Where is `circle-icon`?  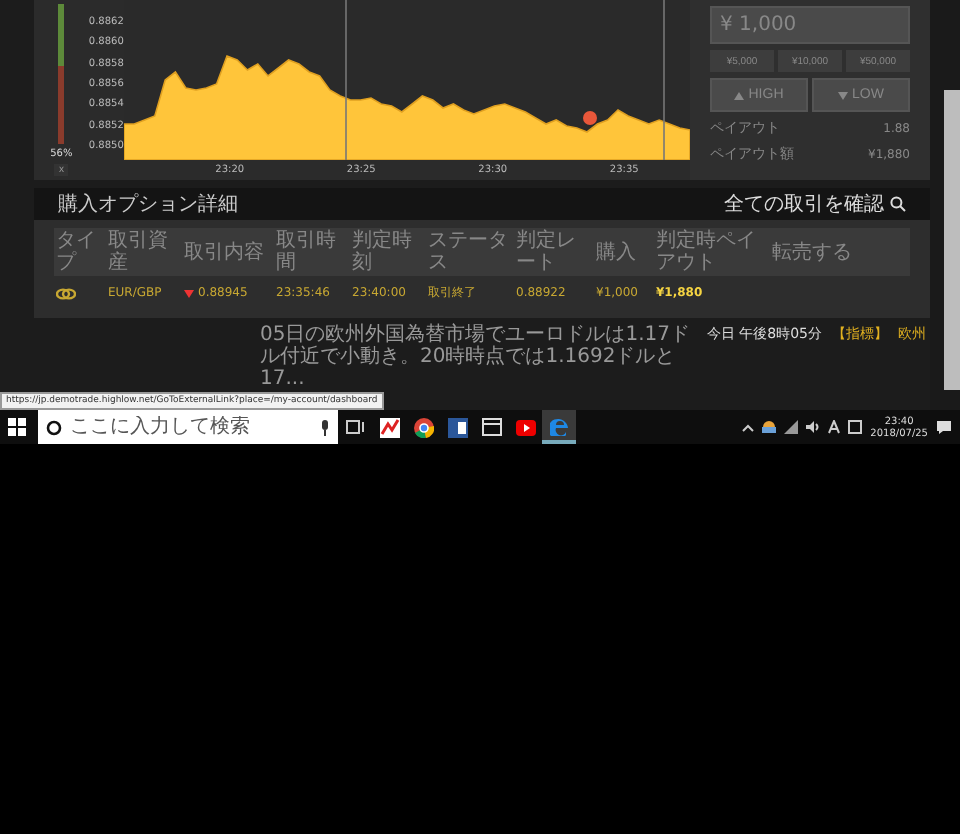
circle-icon is located at coordinates (54, 427).